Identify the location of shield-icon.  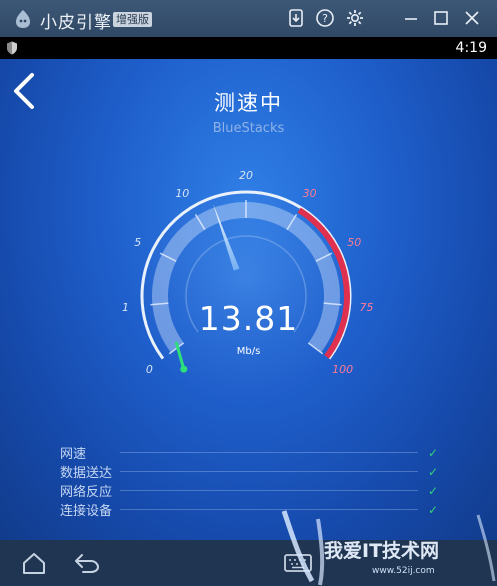
(12, 48).